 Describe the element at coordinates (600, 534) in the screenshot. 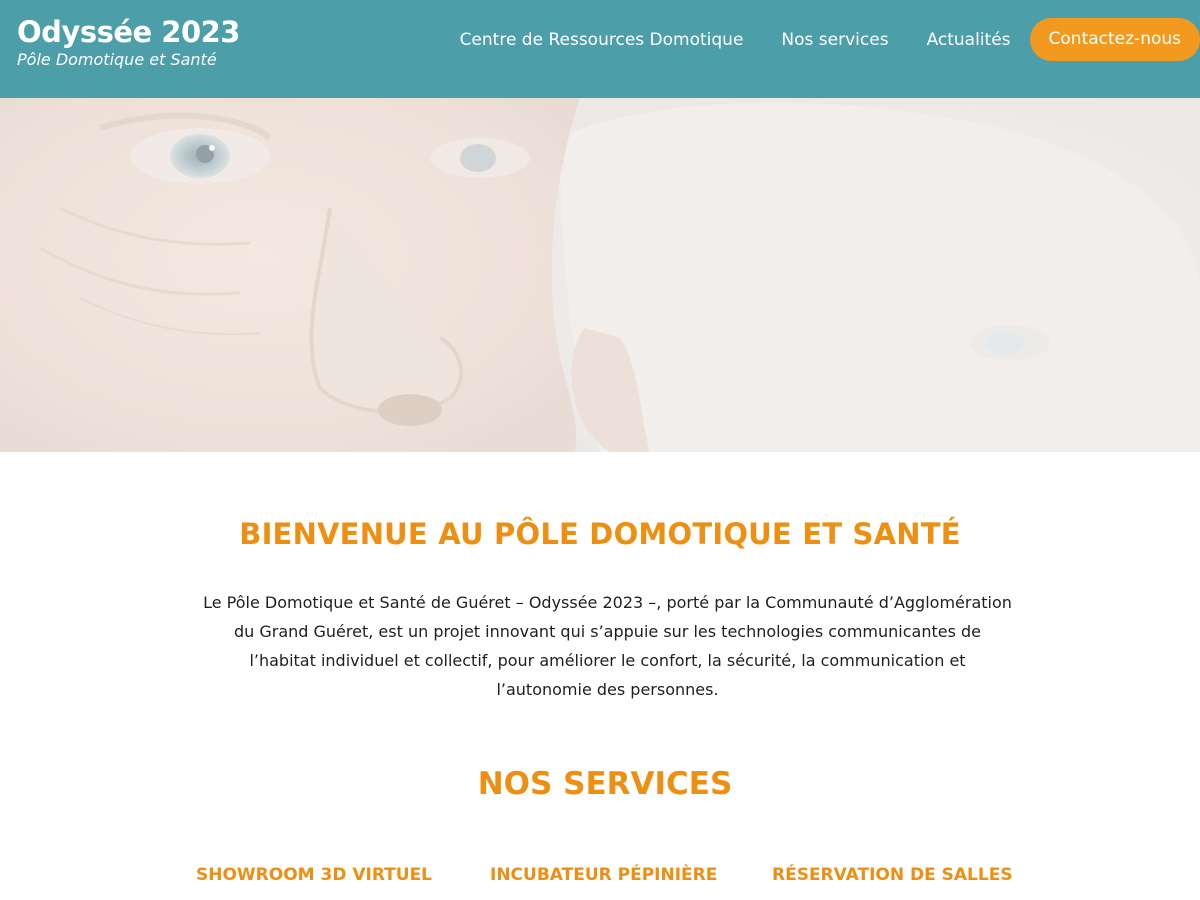

I see `welcome-title: BIENVENUE AU PÔLE DOMOTIQUE ET SANTÉ` at that location.